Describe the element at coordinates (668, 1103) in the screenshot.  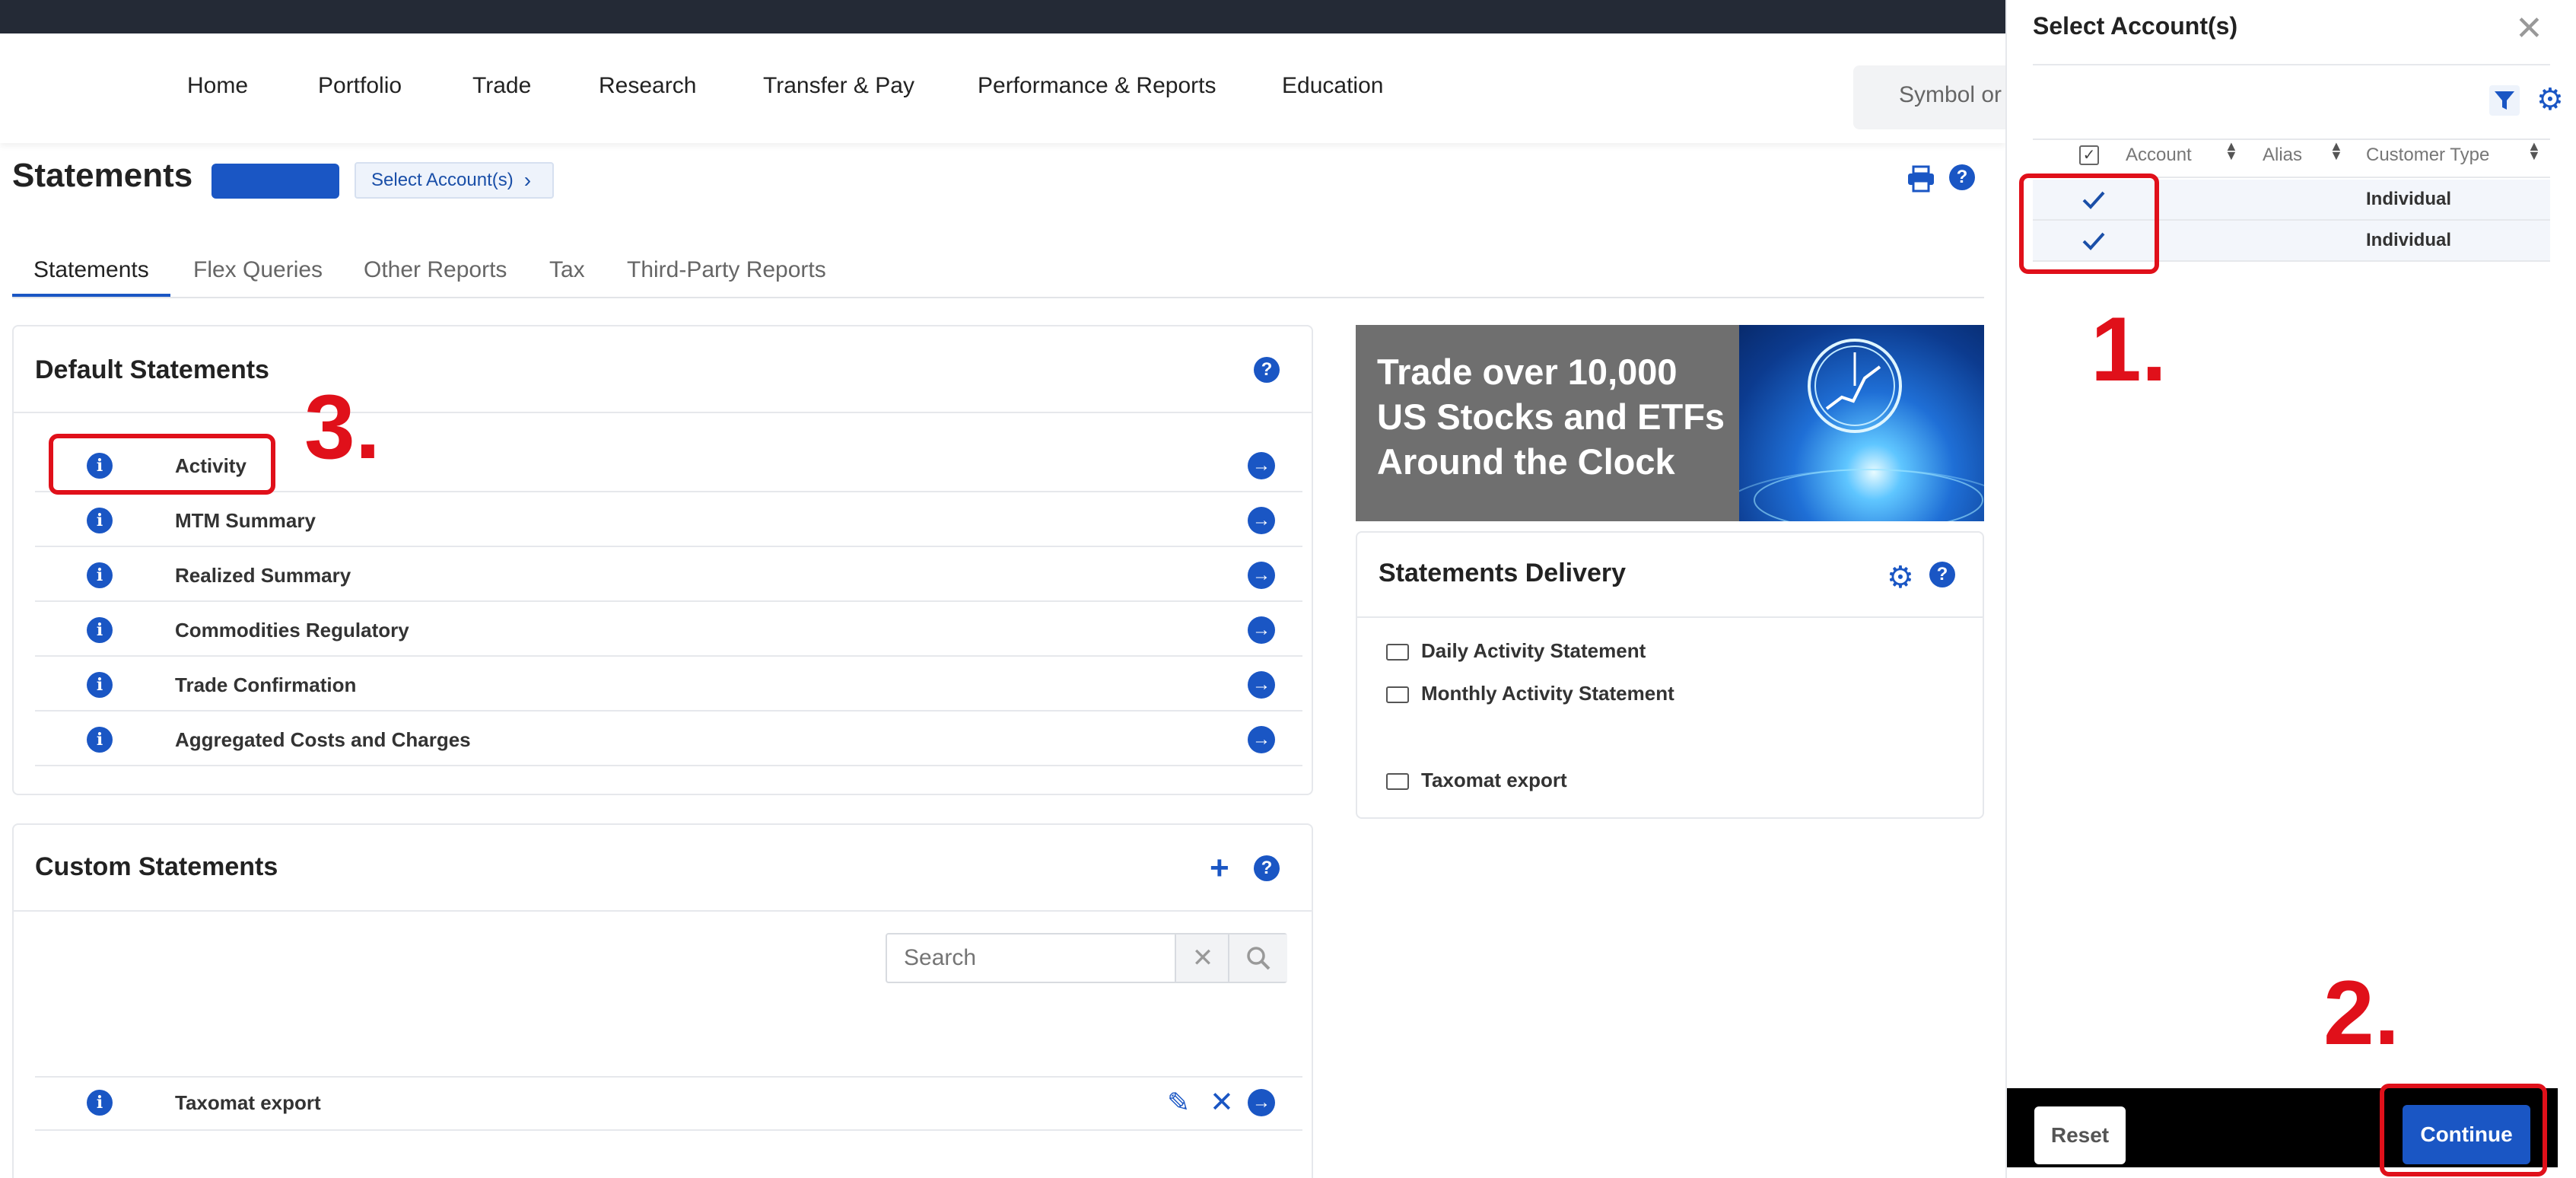
I see `custom-statement-row: i Taxomat export ✎ ✕ →` at that location.